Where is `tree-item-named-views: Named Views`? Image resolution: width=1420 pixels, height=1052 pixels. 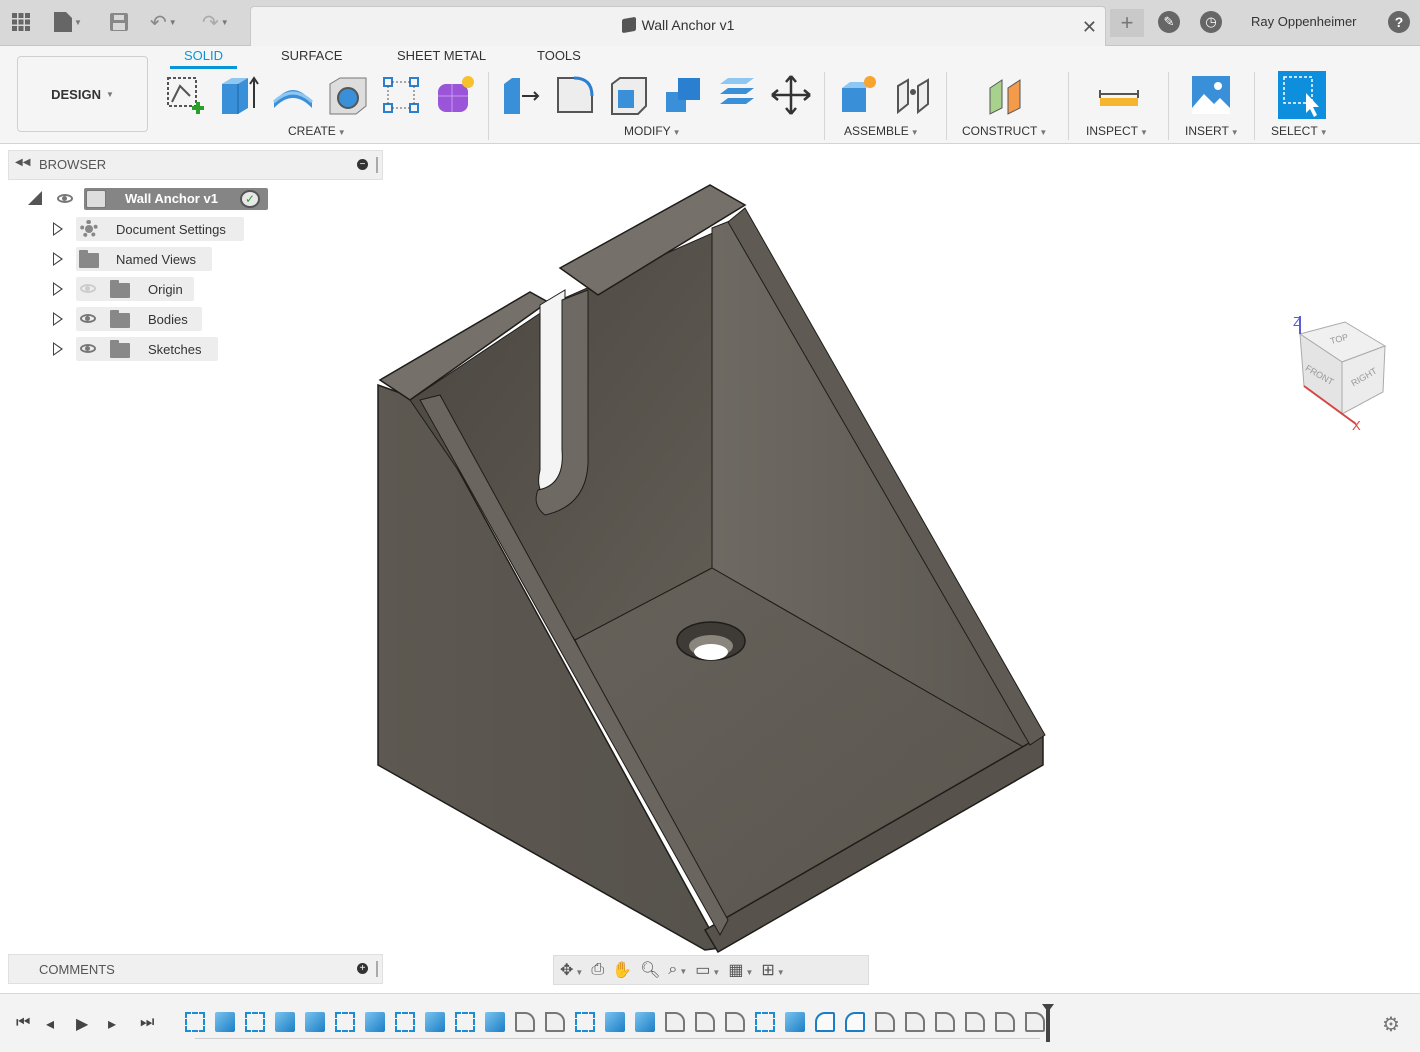 tree-item-named-views: Named Views is located at coordinates (150, 259).